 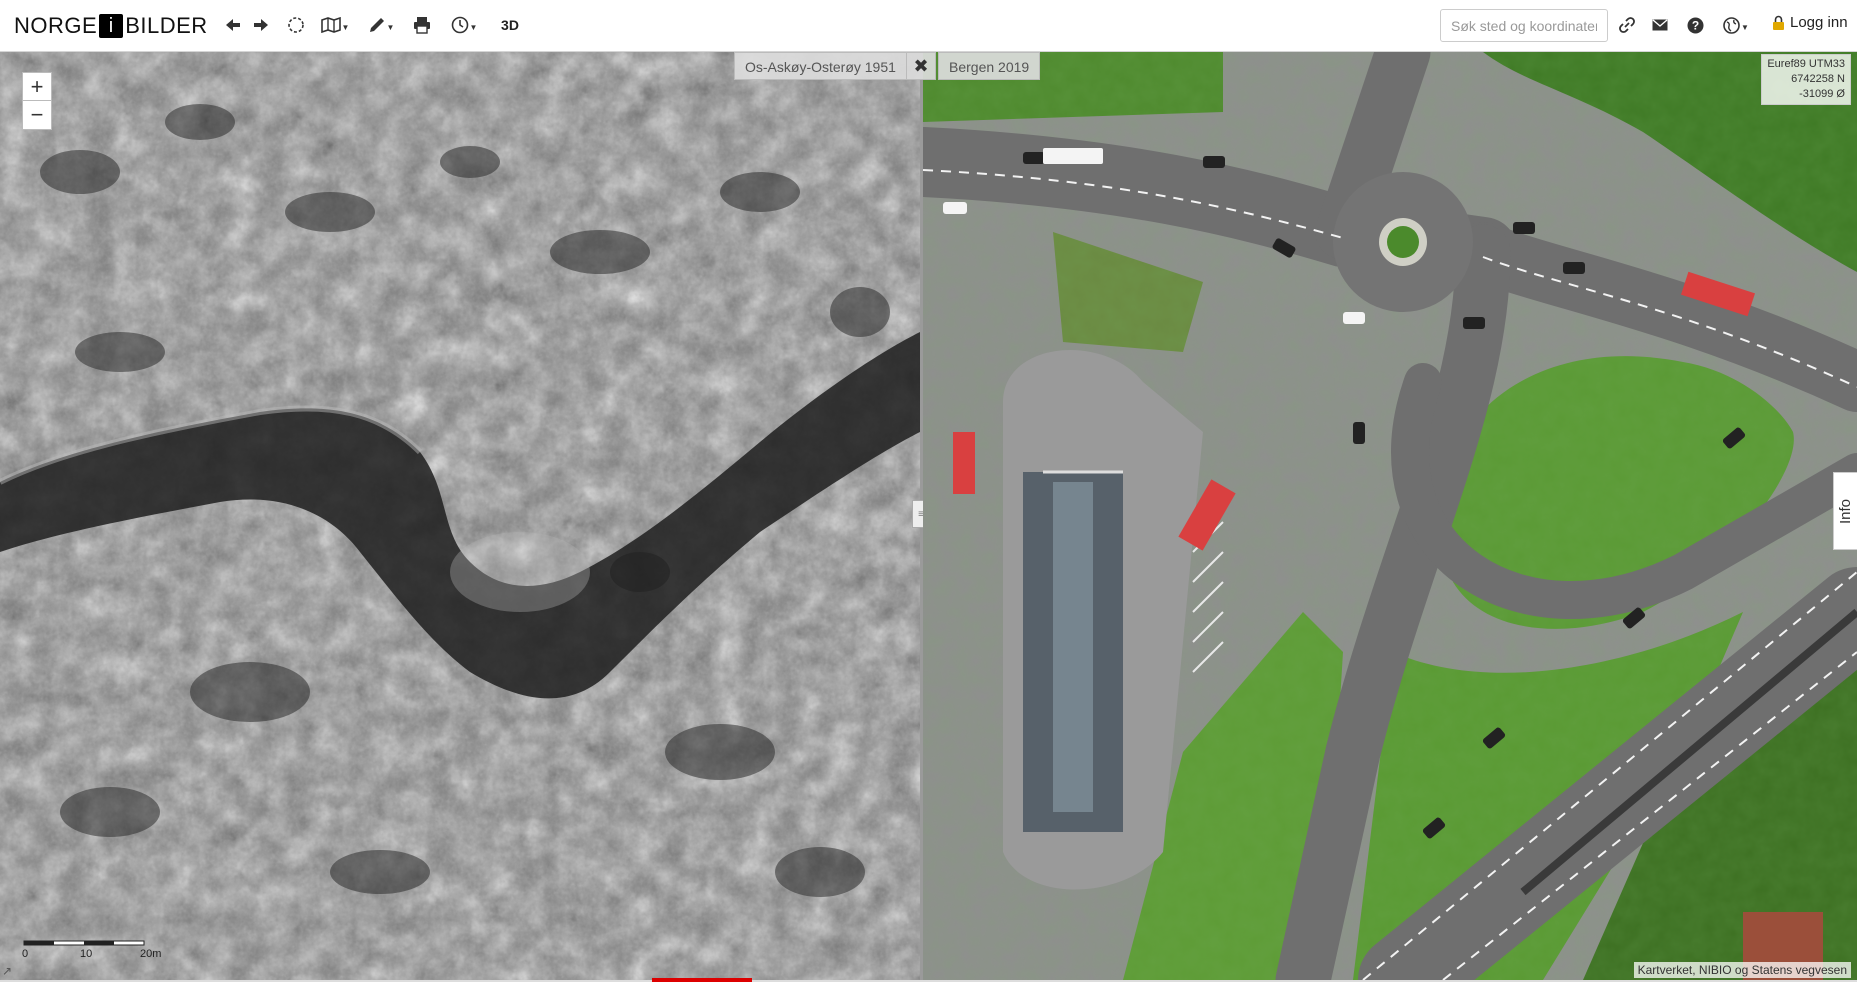 I want to click on scale-label-20m: 20m, so click(x=151, y=954).